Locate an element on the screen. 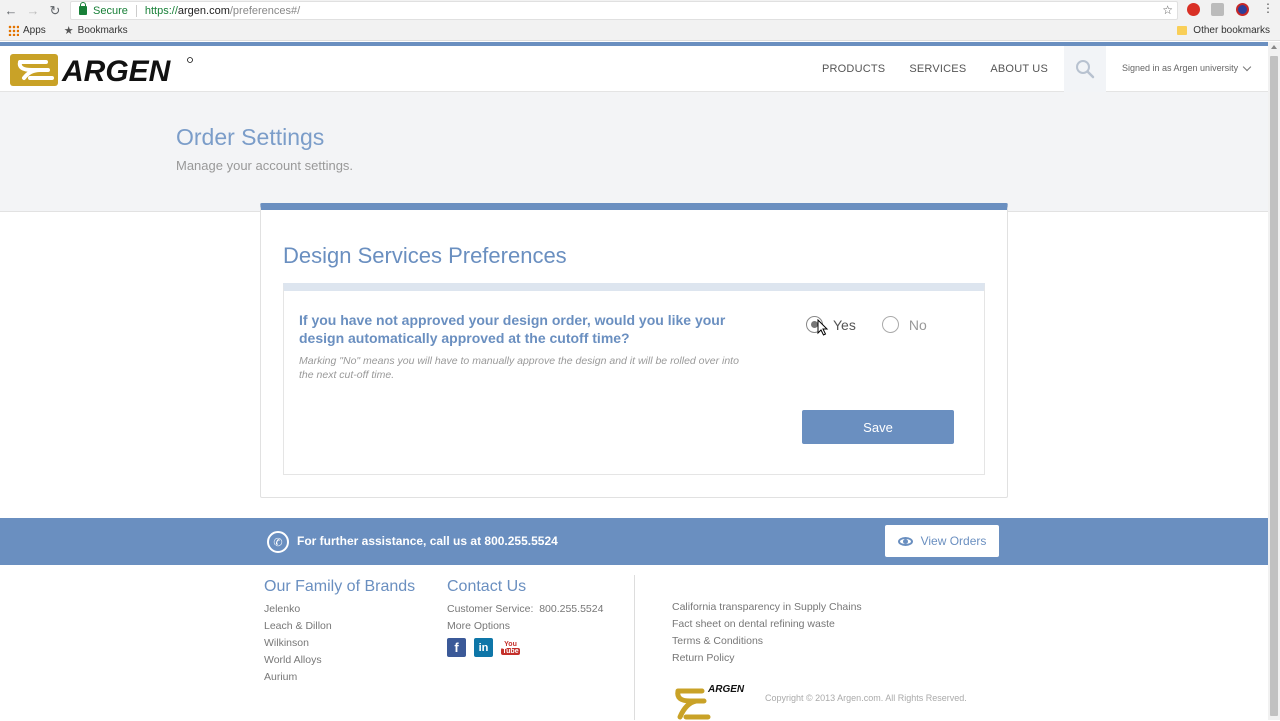 This screenshot has width=1280, height=721. apps-bookmark: Apps is located at coordinates (27, 30).